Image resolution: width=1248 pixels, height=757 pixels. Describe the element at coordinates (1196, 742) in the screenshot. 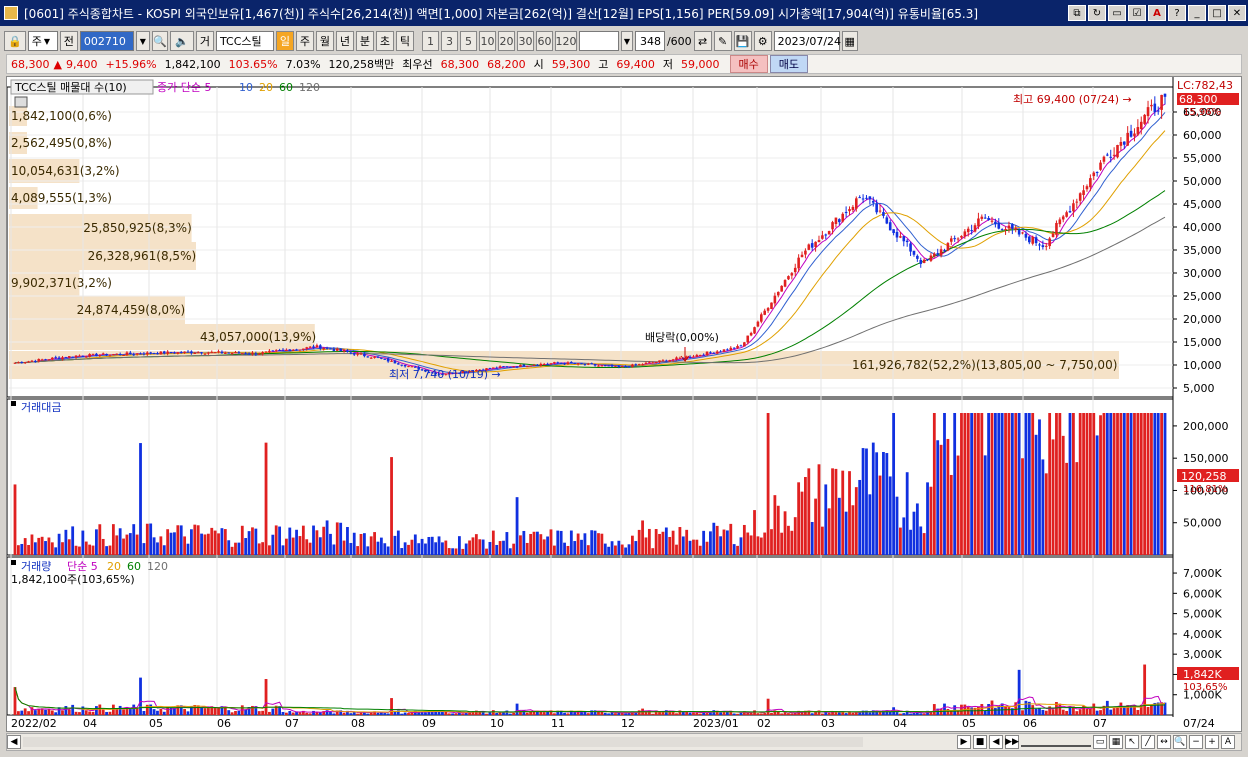

I see `minus-icon: −` at that location.